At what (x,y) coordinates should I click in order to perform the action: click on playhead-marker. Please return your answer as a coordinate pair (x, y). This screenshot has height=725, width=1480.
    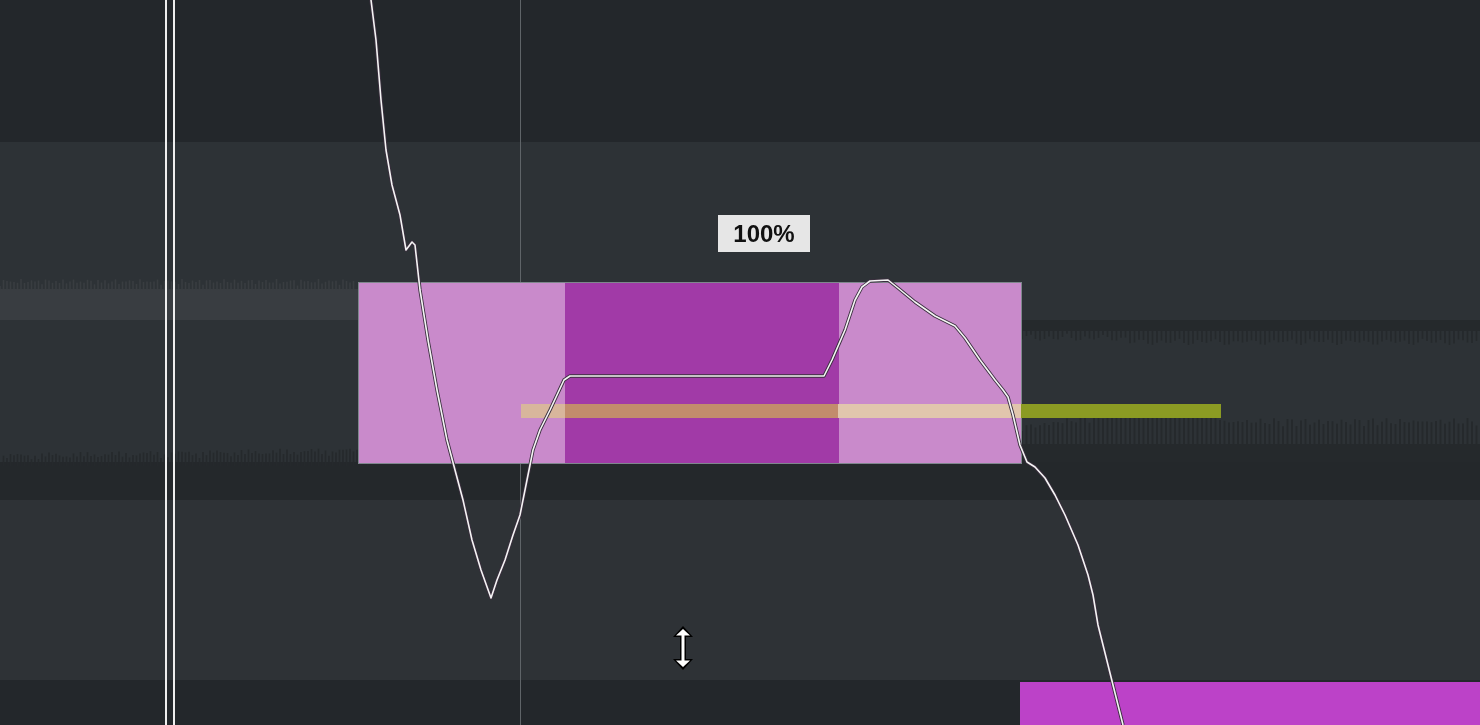
    Looking at the image, I should click on (170, 362).